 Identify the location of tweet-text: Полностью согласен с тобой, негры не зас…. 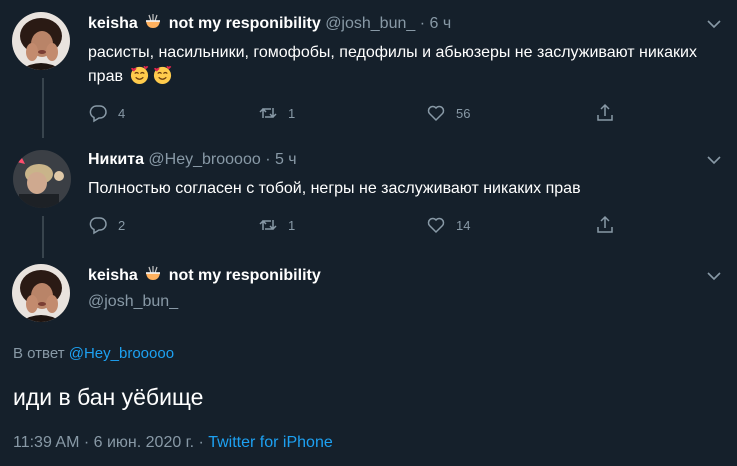
(408, 189).